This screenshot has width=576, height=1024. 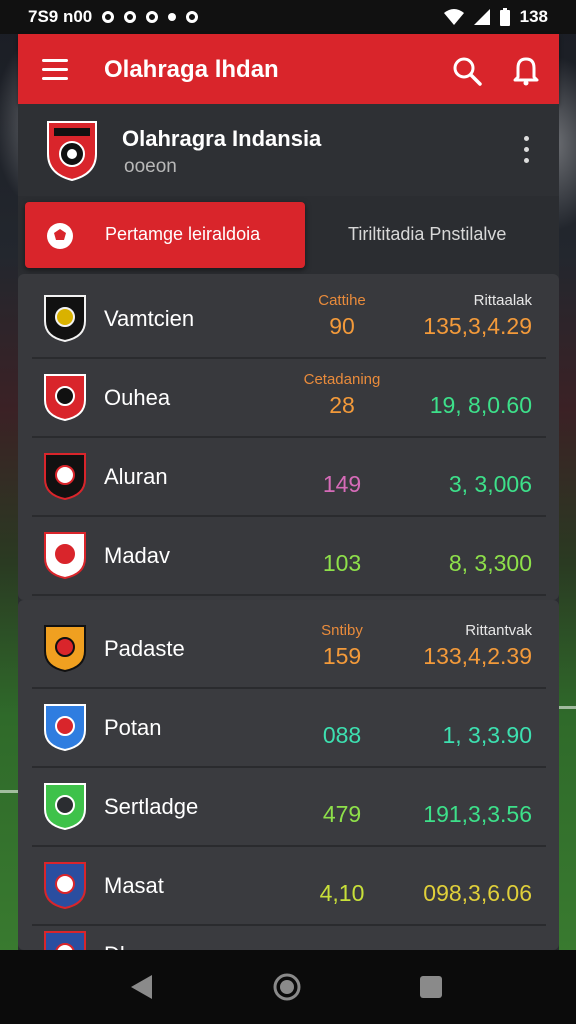 What do you see at coordinates (137, 397) in the screenshot?
I see `team-name: Ouhea` at bounding box center [137, 397].